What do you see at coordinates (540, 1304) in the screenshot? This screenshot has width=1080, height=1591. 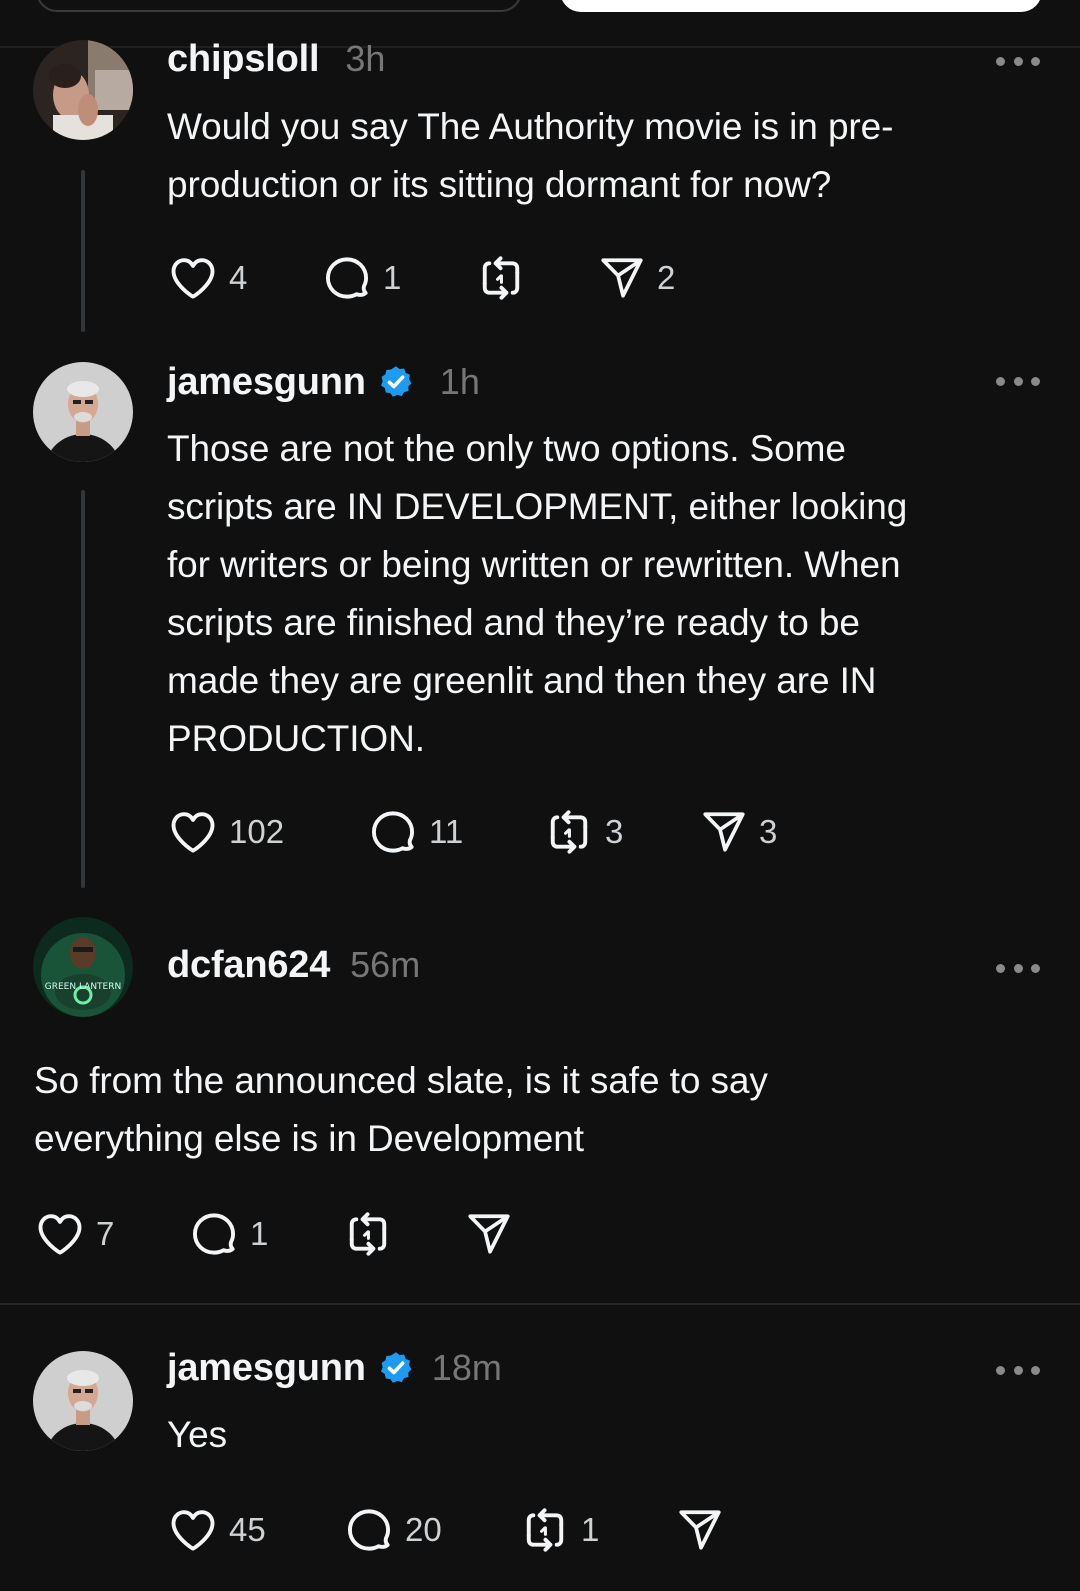 I see `post-divider` at bounding box center [540, 1304].